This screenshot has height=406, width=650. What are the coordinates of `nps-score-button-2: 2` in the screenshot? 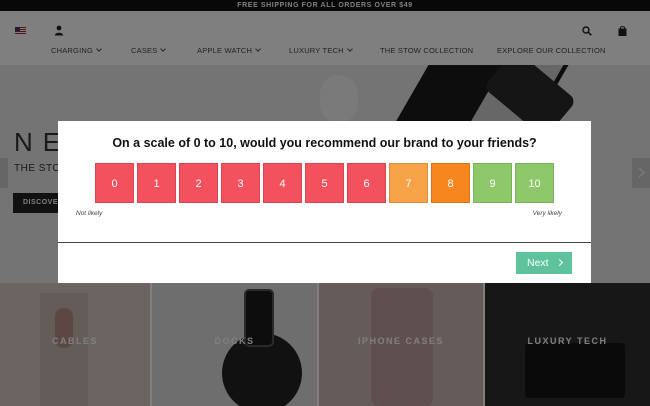 It's located at (198, 183).